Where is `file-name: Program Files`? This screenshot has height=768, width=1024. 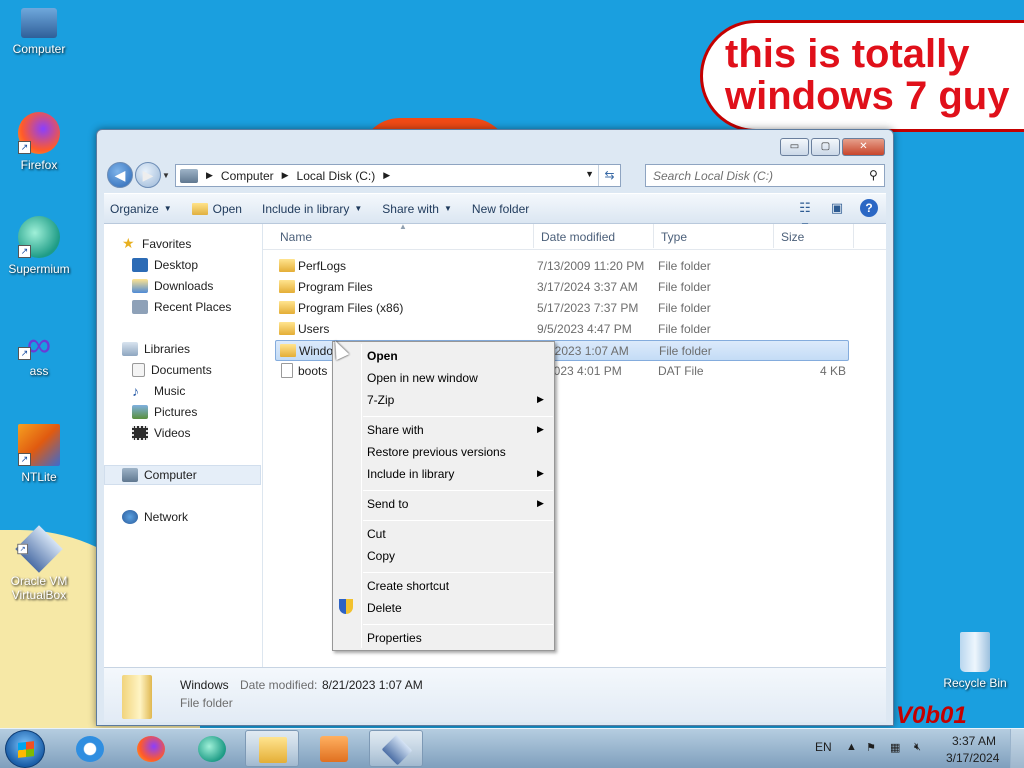 file-name: Program Files is located at coordinates (335, 287).